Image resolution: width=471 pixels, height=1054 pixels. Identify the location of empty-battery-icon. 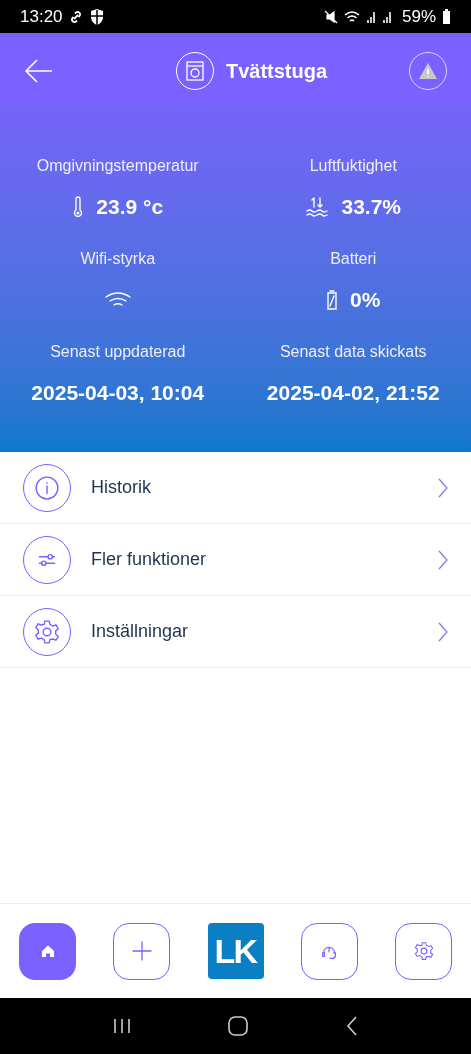
(332, 300).